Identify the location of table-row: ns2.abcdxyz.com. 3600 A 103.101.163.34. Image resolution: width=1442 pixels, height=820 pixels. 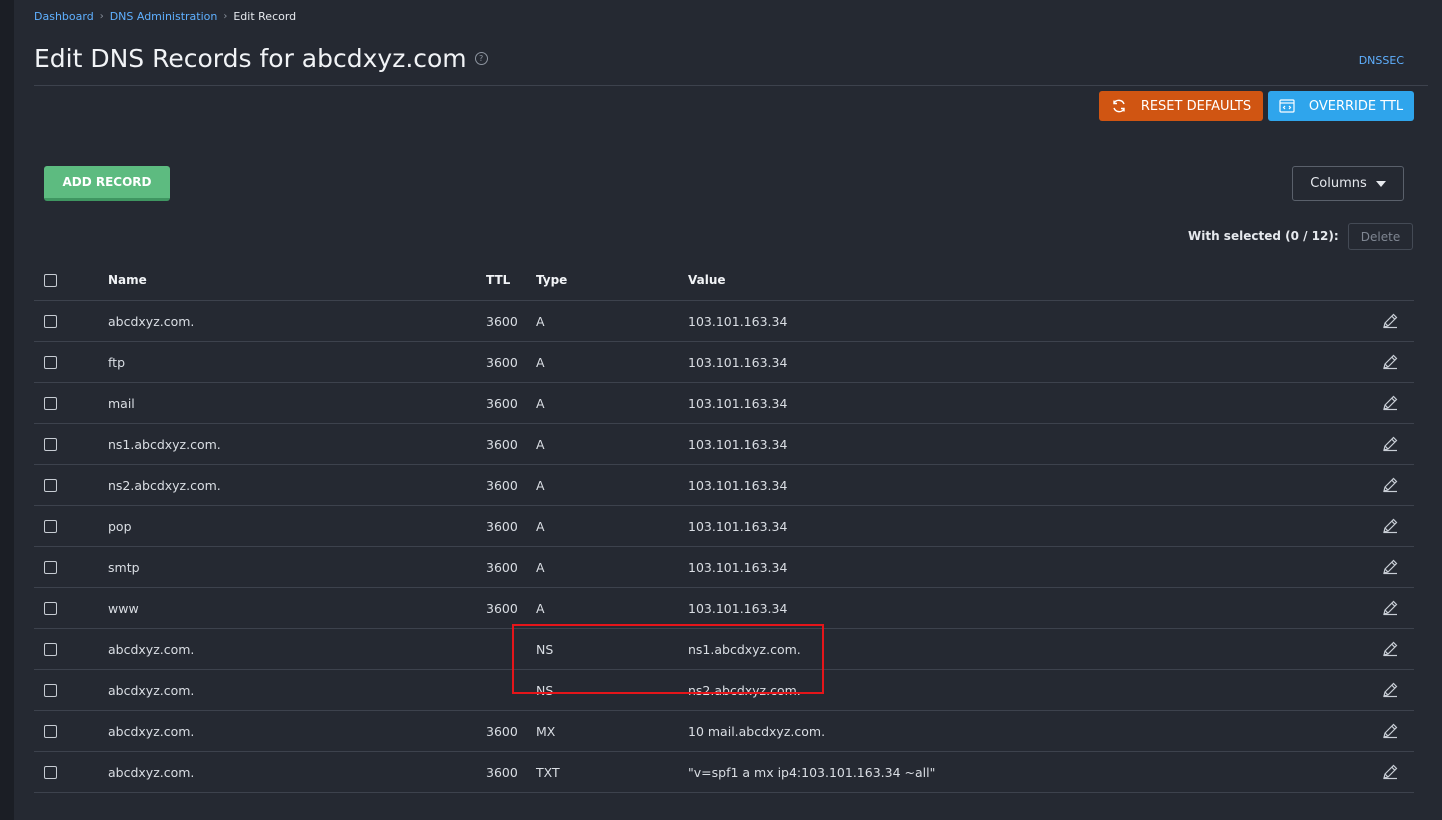
(724, 485).